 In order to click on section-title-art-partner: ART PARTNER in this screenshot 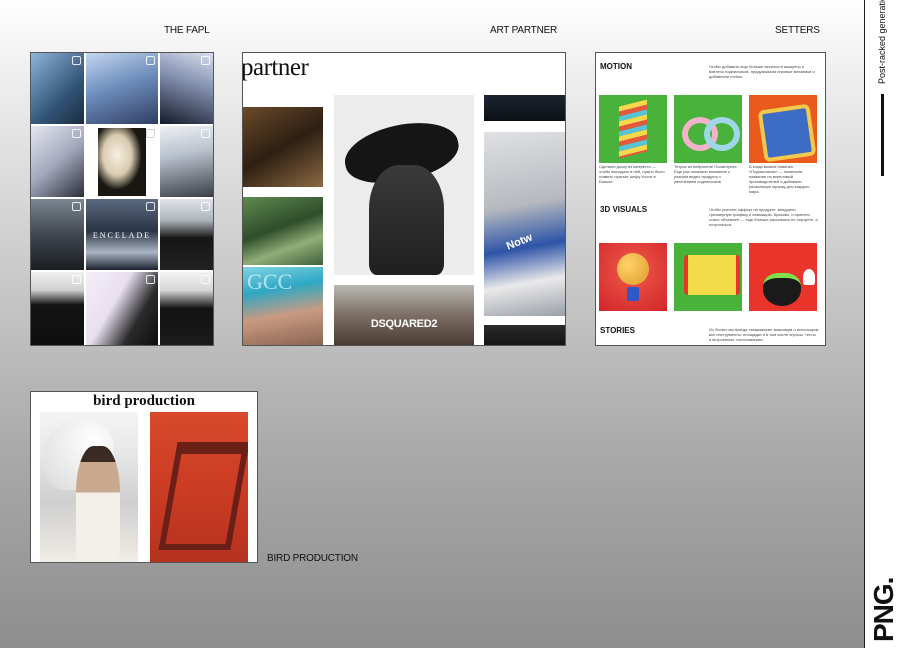, I will do `click(524, 30)`.